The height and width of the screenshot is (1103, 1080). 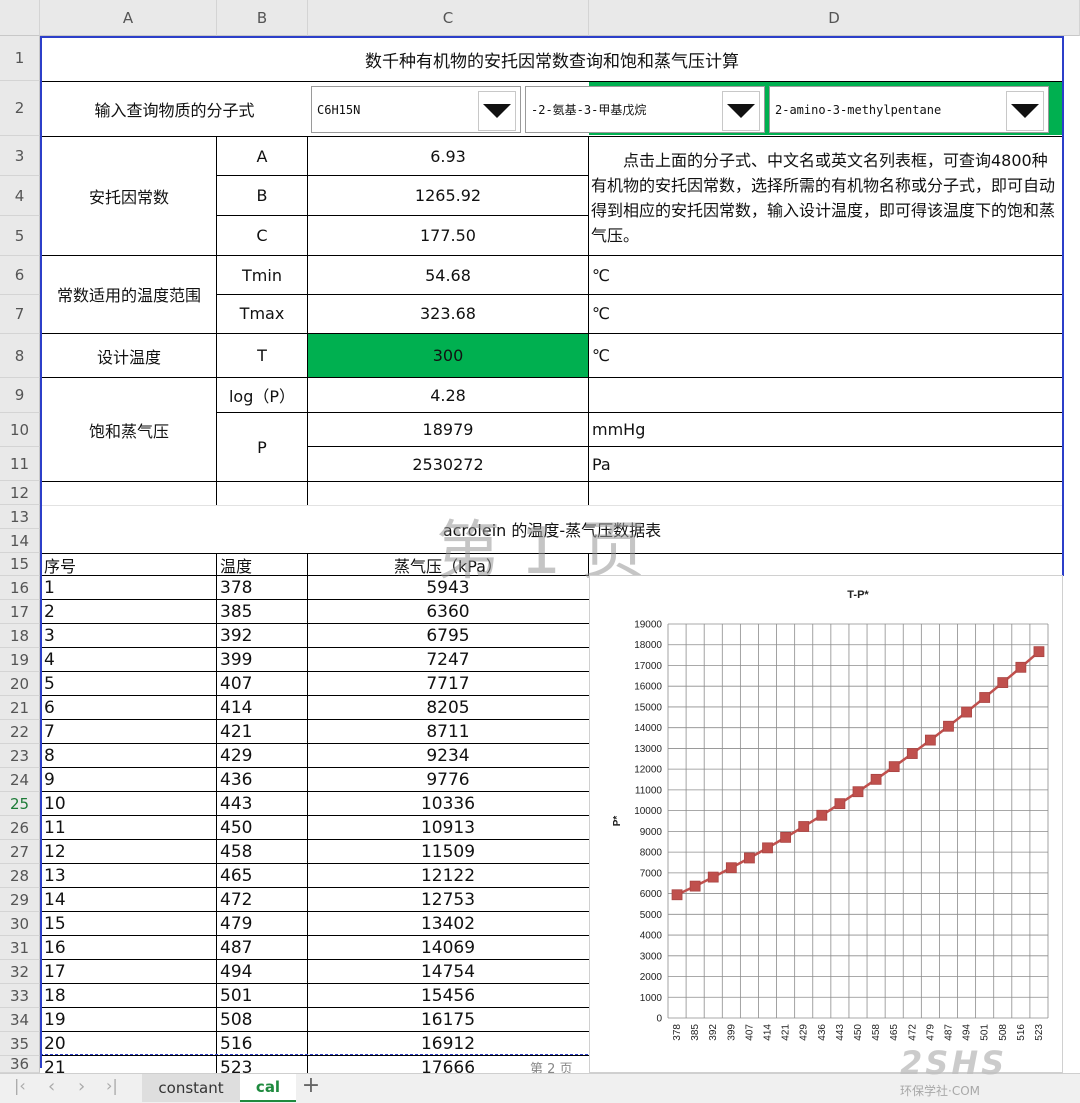 I want to click on cell-pressure: 9234, so click(x=448, y=756).